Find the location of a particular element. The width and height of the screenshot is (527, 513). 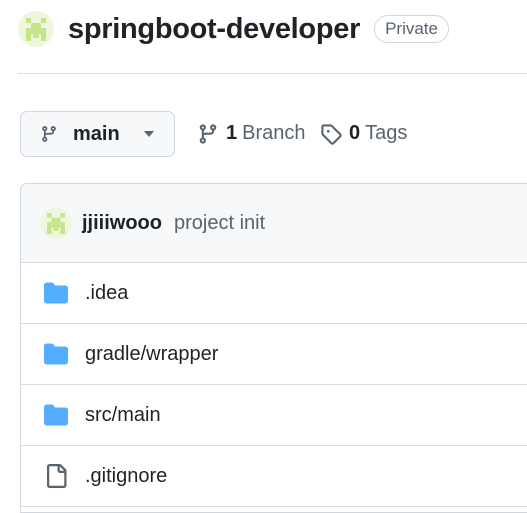

file-row-src-main: src/main is located at coordinates (274, 415).